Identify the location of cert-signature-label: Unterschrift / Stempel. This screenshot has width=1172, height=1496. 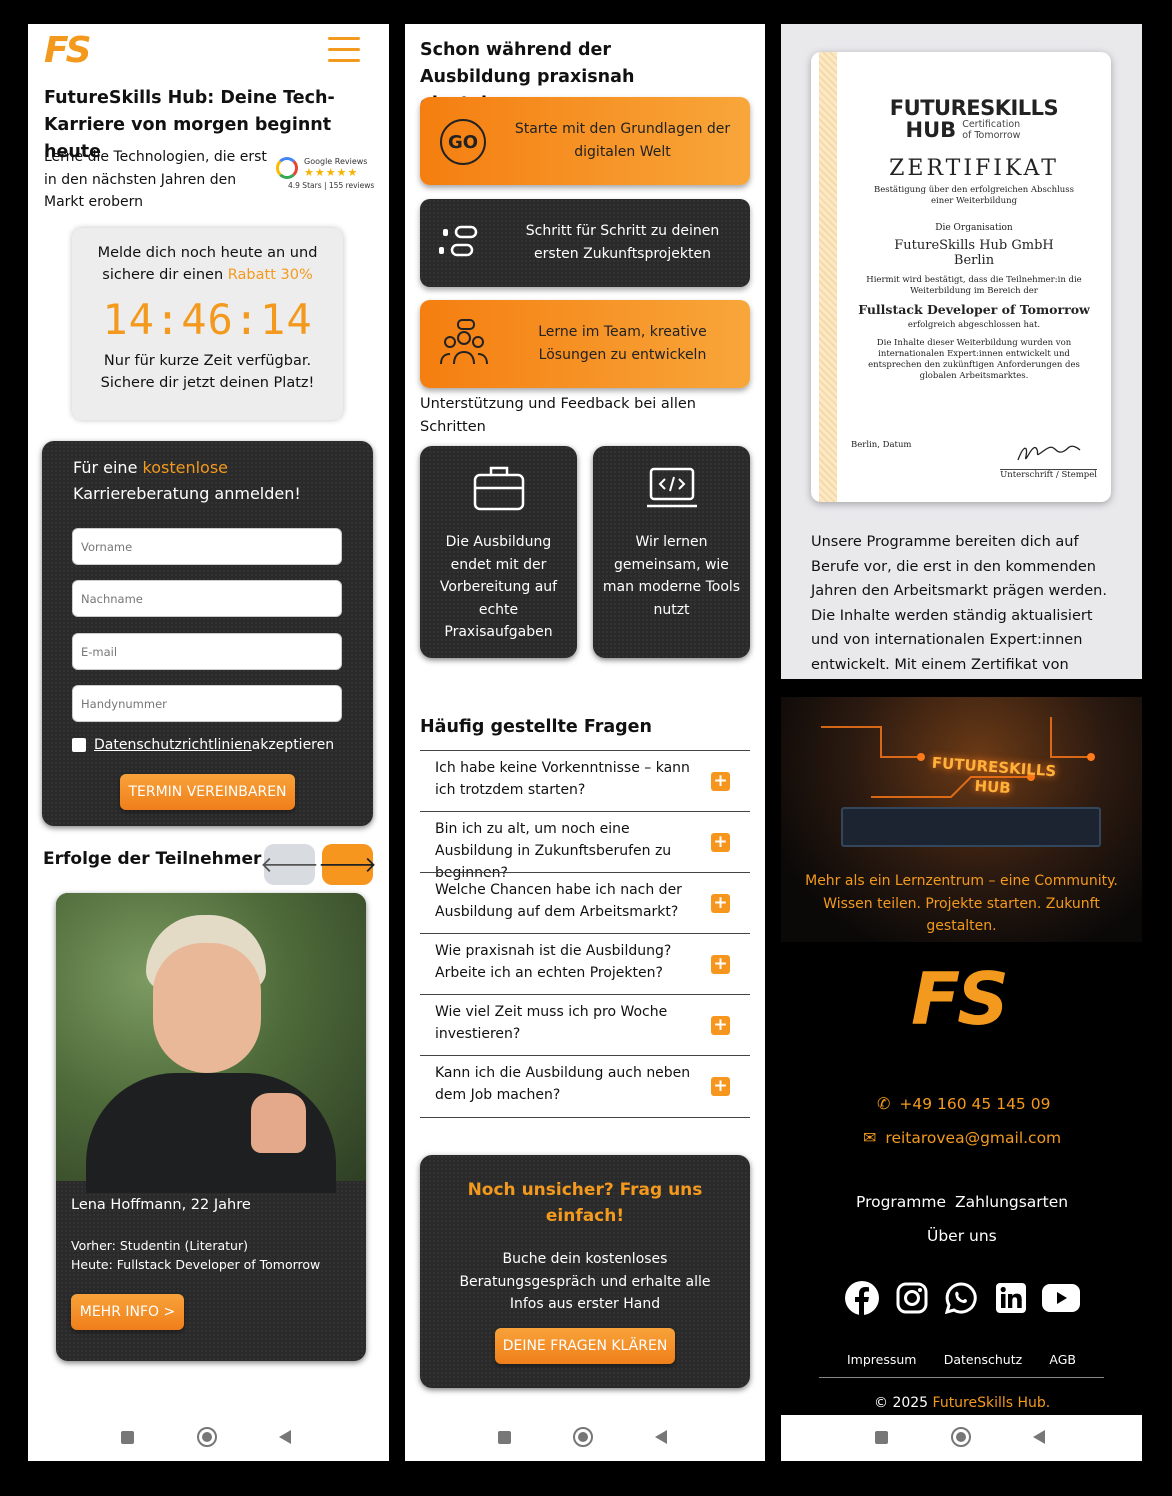
(1048, 474).